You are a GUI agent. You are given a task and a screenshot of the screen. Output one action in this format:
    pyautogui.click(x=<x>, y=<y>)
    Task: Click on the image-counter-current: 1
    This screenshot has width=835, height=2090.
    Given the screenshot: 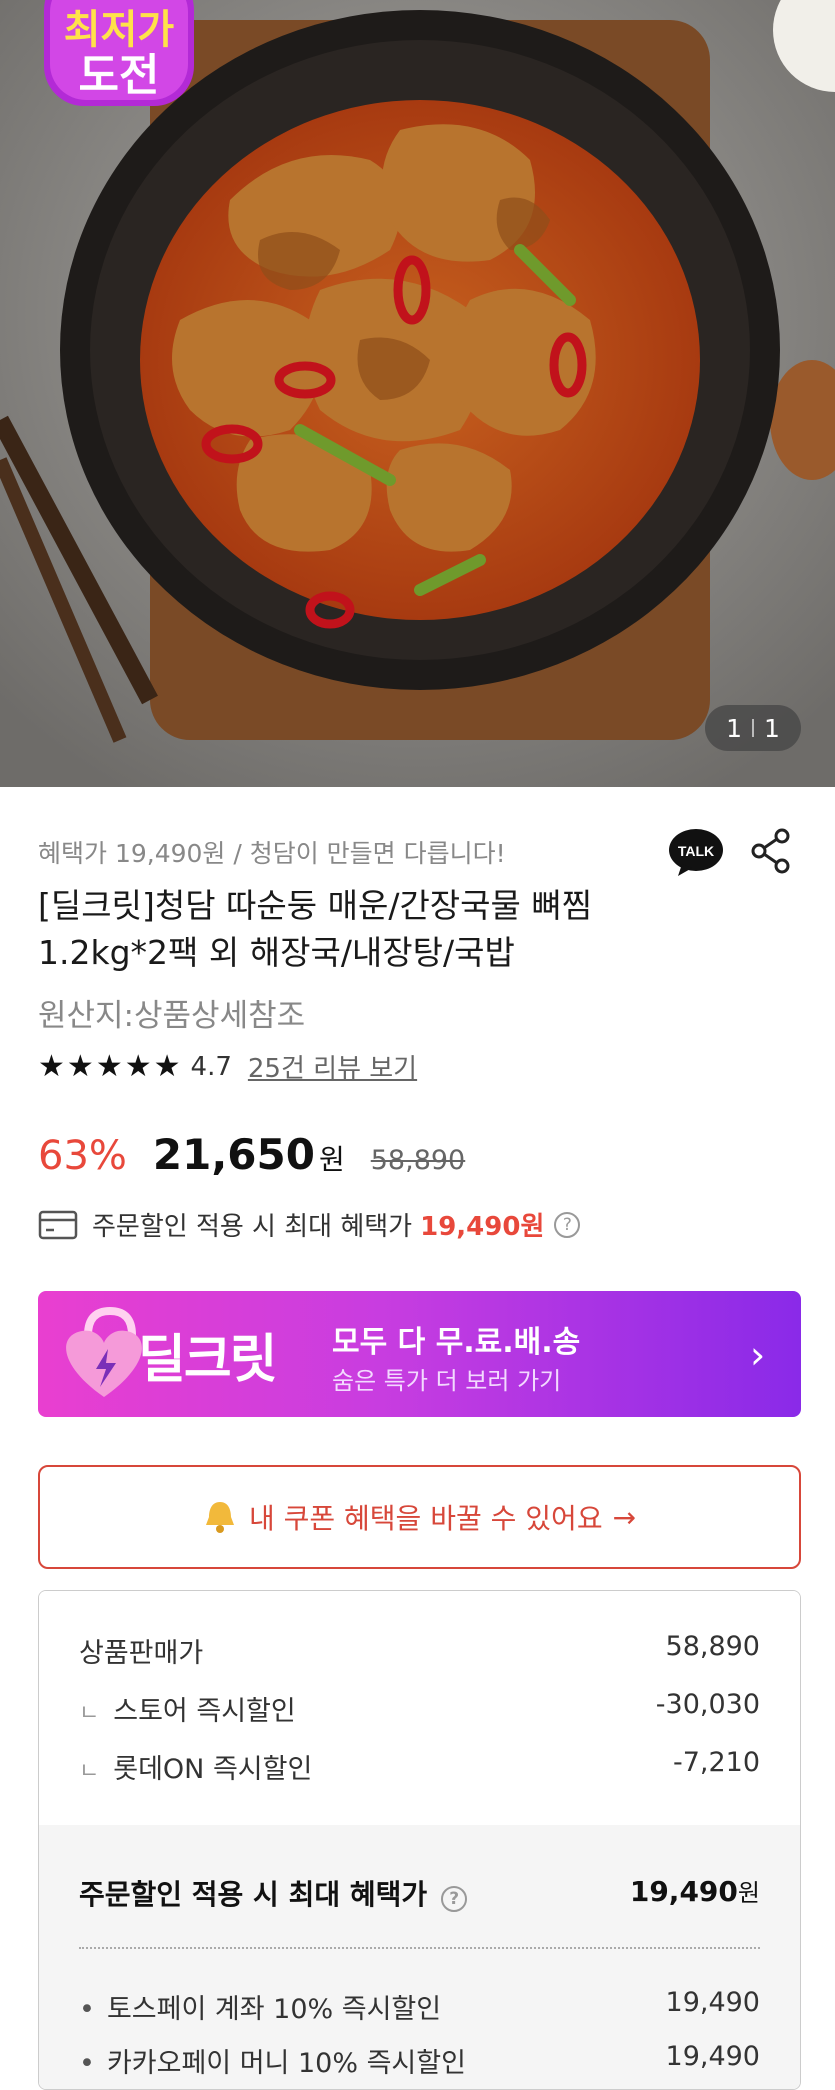 What is the action you would take?
    pyautogui.click(x=734, y=728)
    